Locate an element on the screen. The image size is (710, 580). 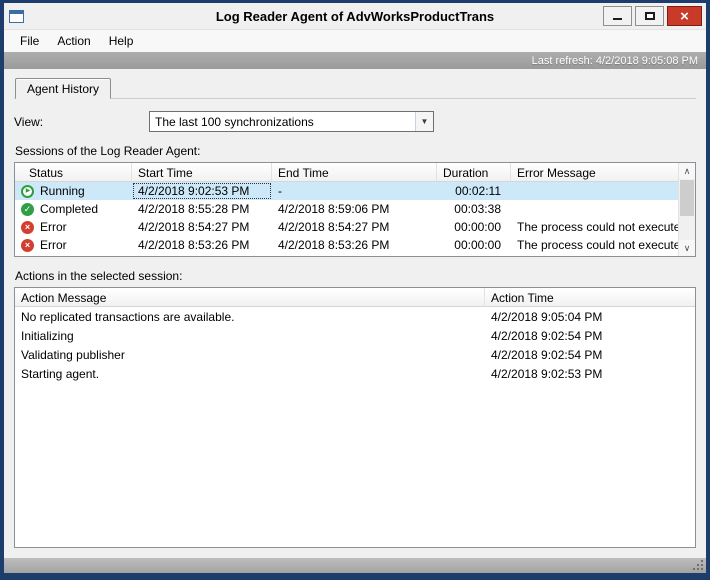
table-row: Validating publisher 4/2/2018 9:02:54 PM is located at coordinates (355, 354).